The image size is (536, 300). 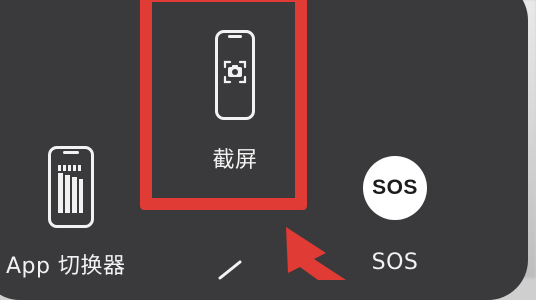 I want to click on app-switcher-label: App 切换器, so click(x=66, y=266).